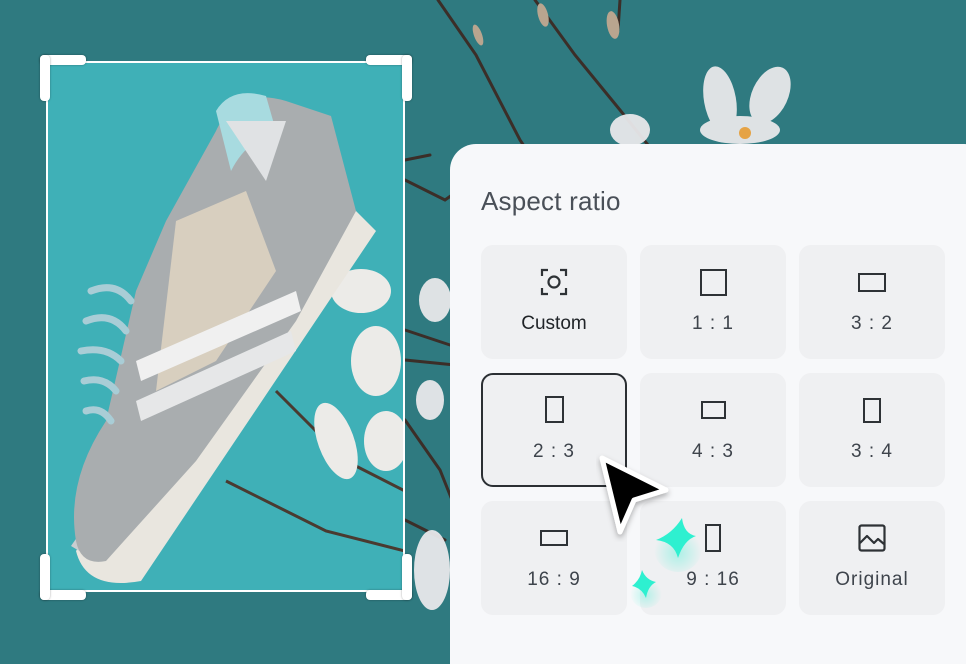 The image size is (966, 664). I want to click on crop-handle-top-left, so click(63, 78).